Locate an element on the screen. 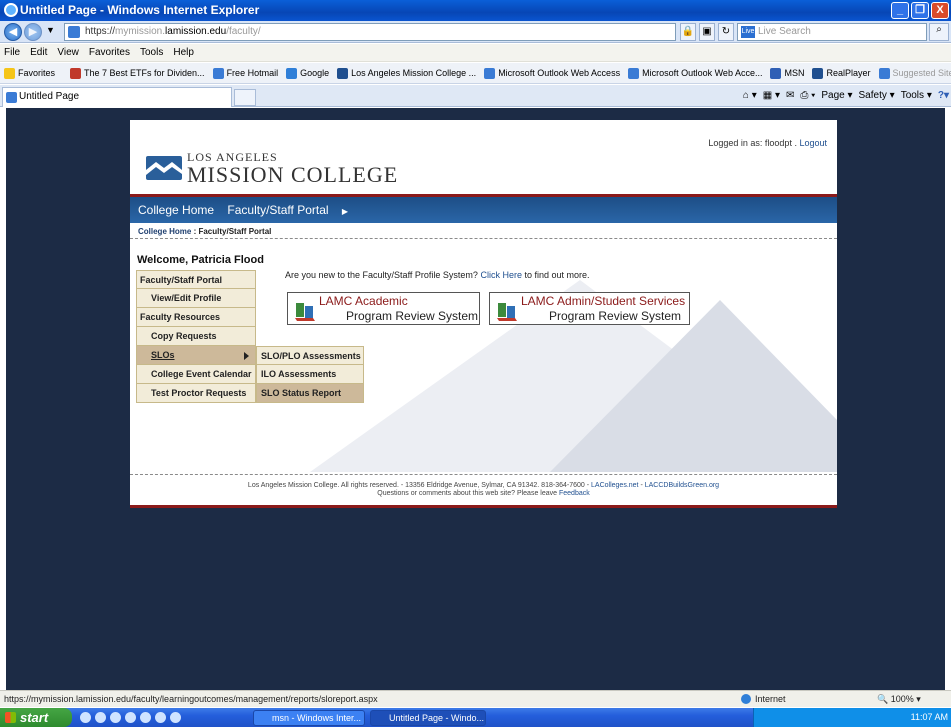 This screenshot has height=727, width=951. url-scheme: https:// is located at coordinates (100, 31).